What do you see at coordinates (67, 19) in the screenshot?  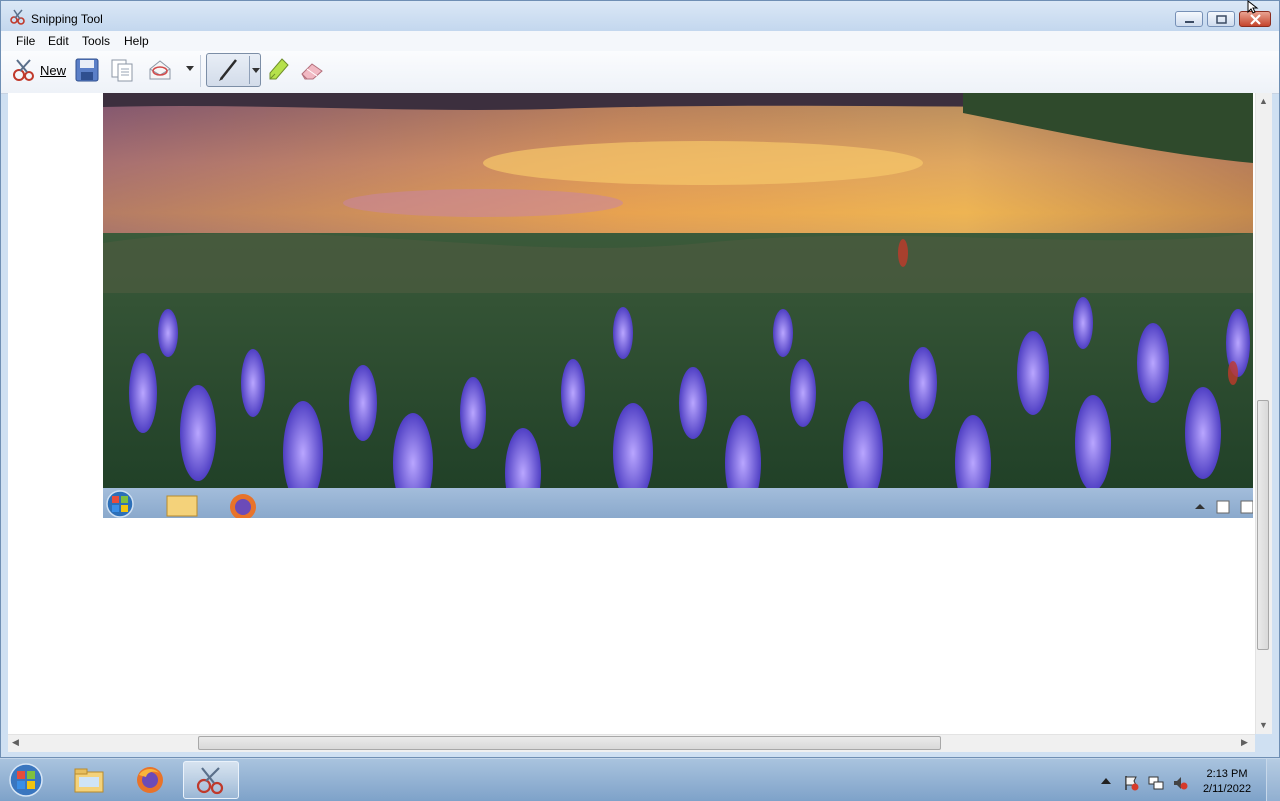 I see `window-title: Snipping Tool` at bounding box center [67, 19].